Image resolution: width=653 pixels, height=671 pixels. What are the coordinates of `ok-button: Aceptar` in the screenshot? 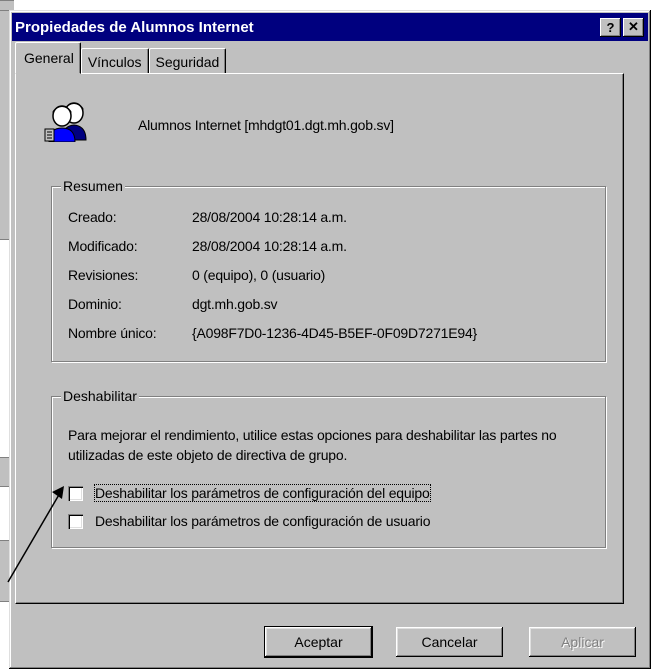 It's located at (318, 642).